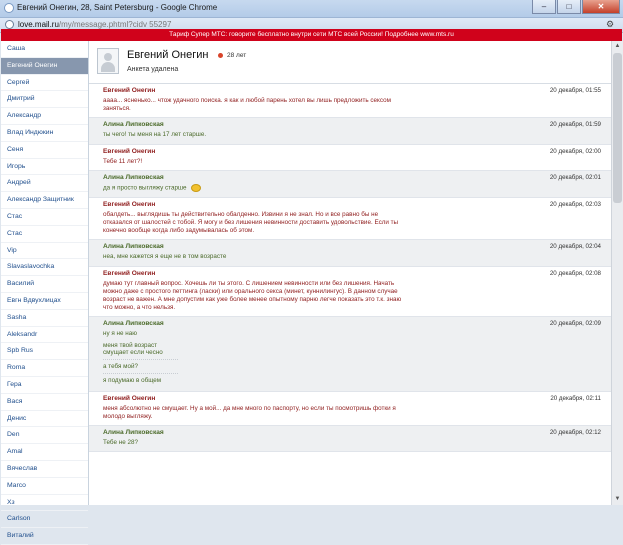 The image size is (623, 545). Describe the element at coordinates (575, 204) in the screenshot. I see `message-time: 20 декабря, 02:03` at that location.